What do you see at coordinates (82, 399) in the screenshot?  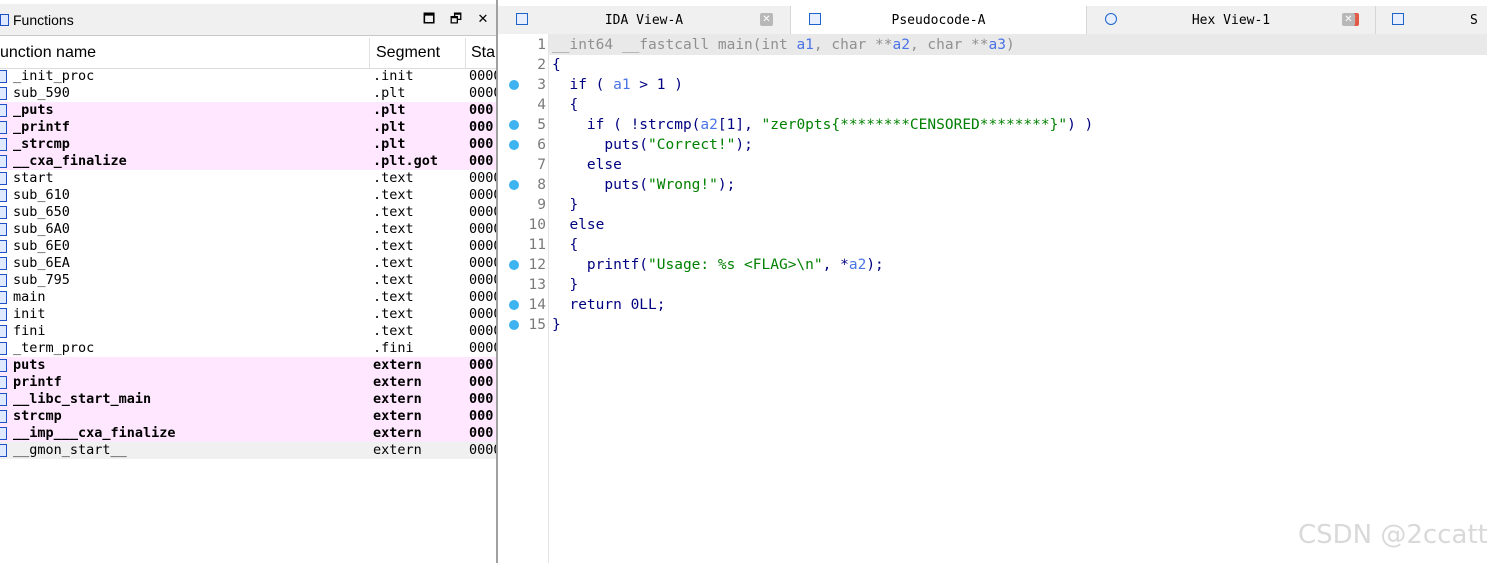 I see `function-name: __libc_start_main` at bounding box center [82, 399].